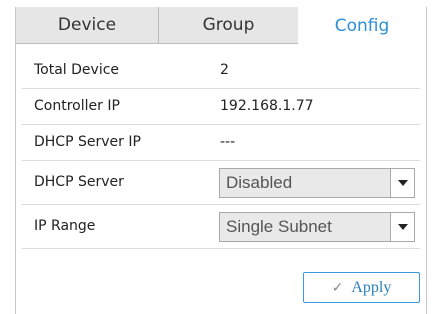 This screenshot has height=314, width=443. What do you see at coordinates (228, 142) in the screenshot?
I see `dhcp-server-ip-value: ---` at bounding box center [228, 142].